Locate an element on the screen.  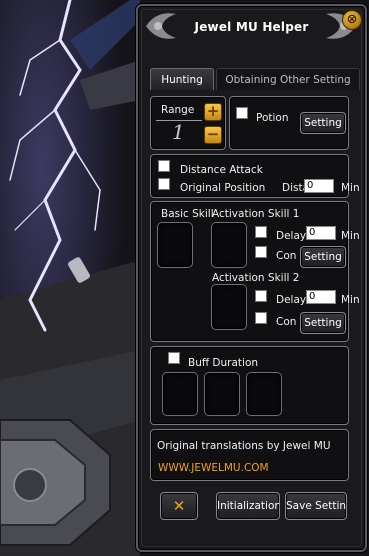
window-title: Jewel MU Helper is located at coordinates (251, 27).